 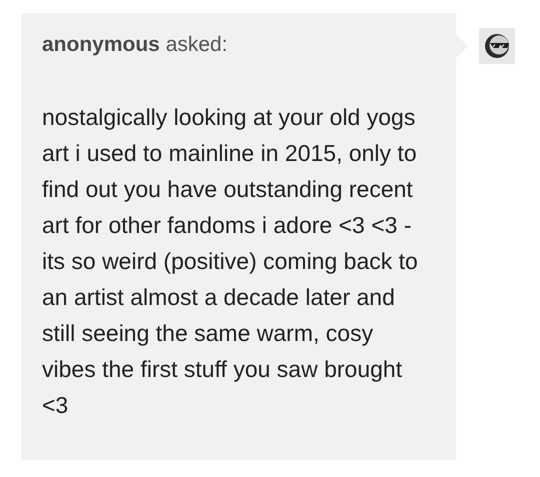 I want to click on asker-label: anonymous asked:, so click(x=135, y=45).